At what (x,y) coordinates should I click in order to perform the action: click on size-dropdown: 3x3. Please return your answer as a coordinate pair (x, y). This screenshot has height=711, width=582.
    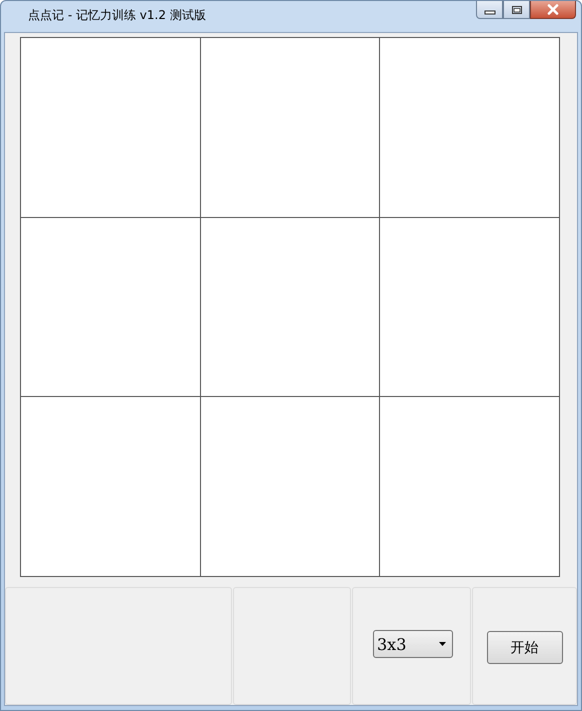
    Looking at the image, I should click on (413, 644).